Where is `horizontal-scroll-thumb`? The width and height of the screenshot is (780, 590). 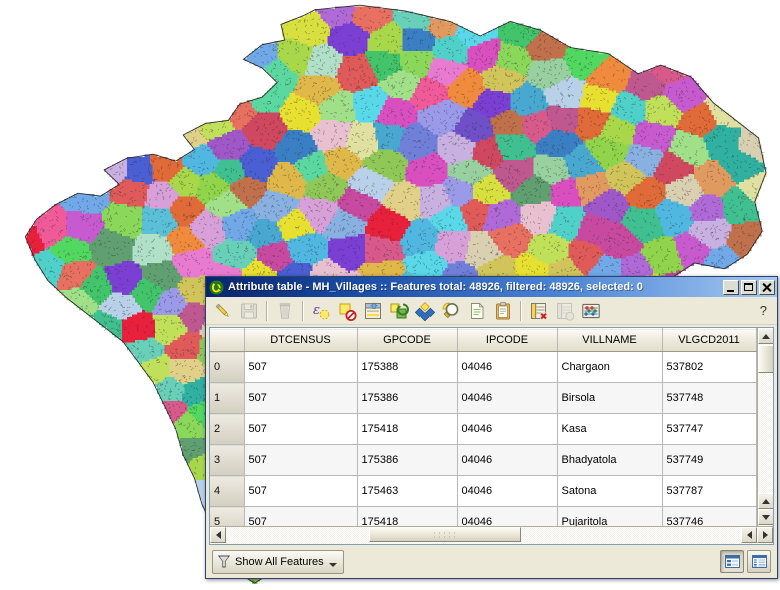
horizontal-scroll-thumb is located at coordinates (445, 534).